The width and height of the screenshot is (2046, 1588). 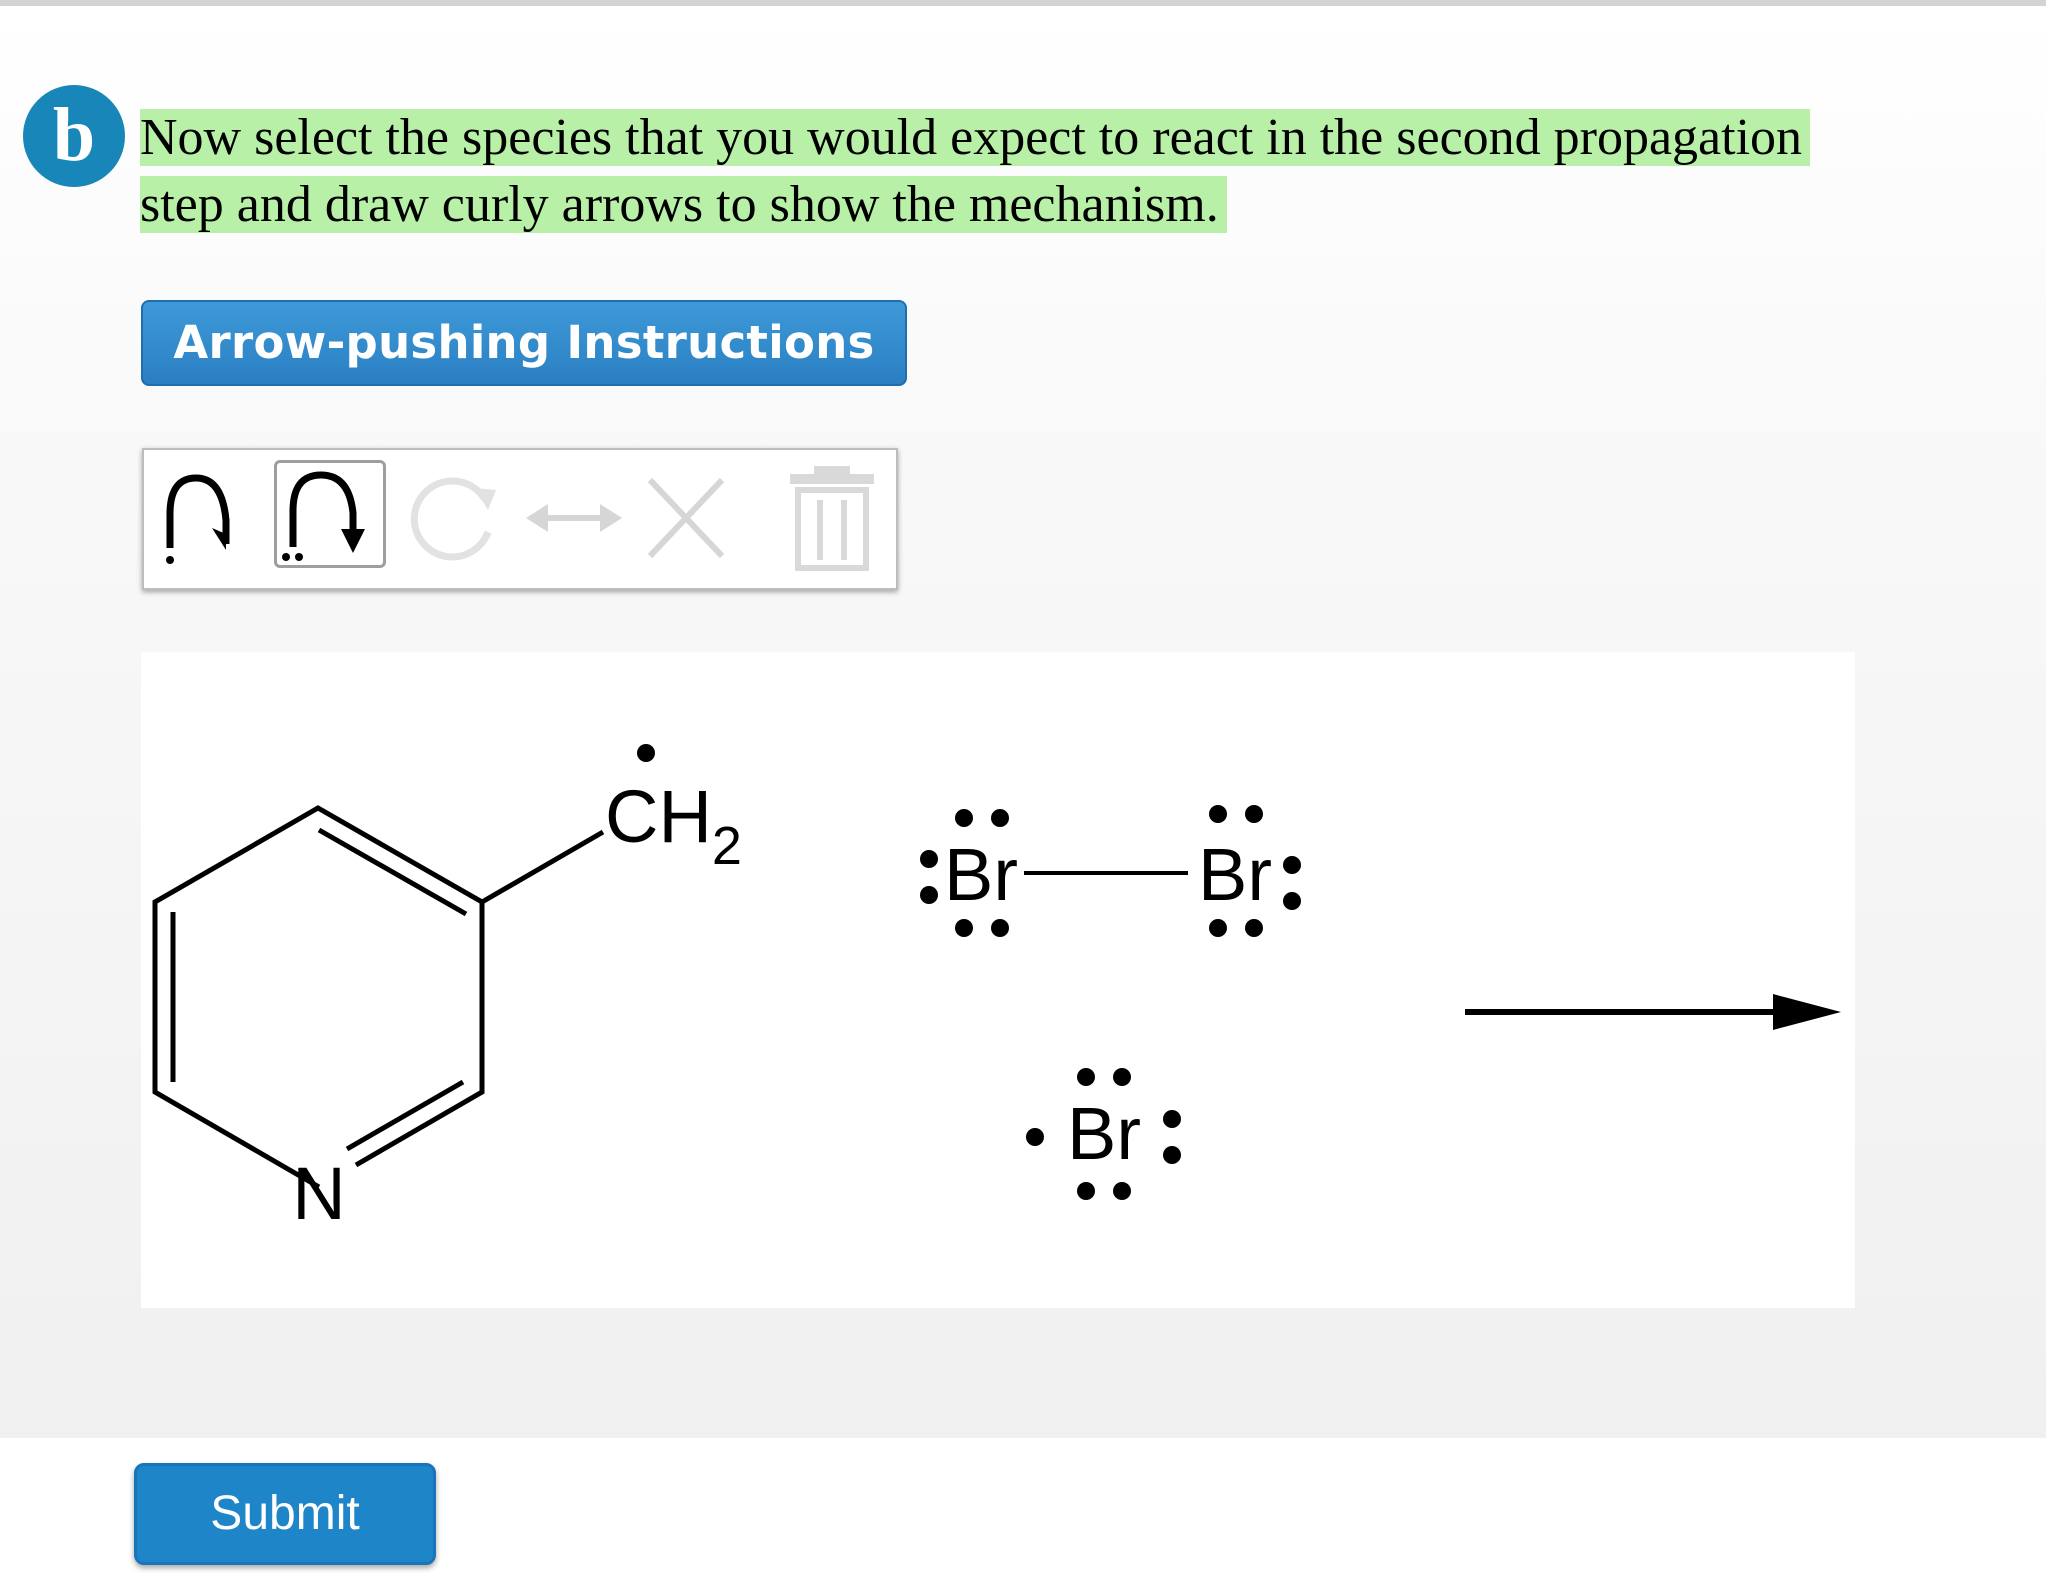 What do you see at coordinates (74, 136) in the screenshot?
I see `part-badge: b` at bounding box center [74, 136].